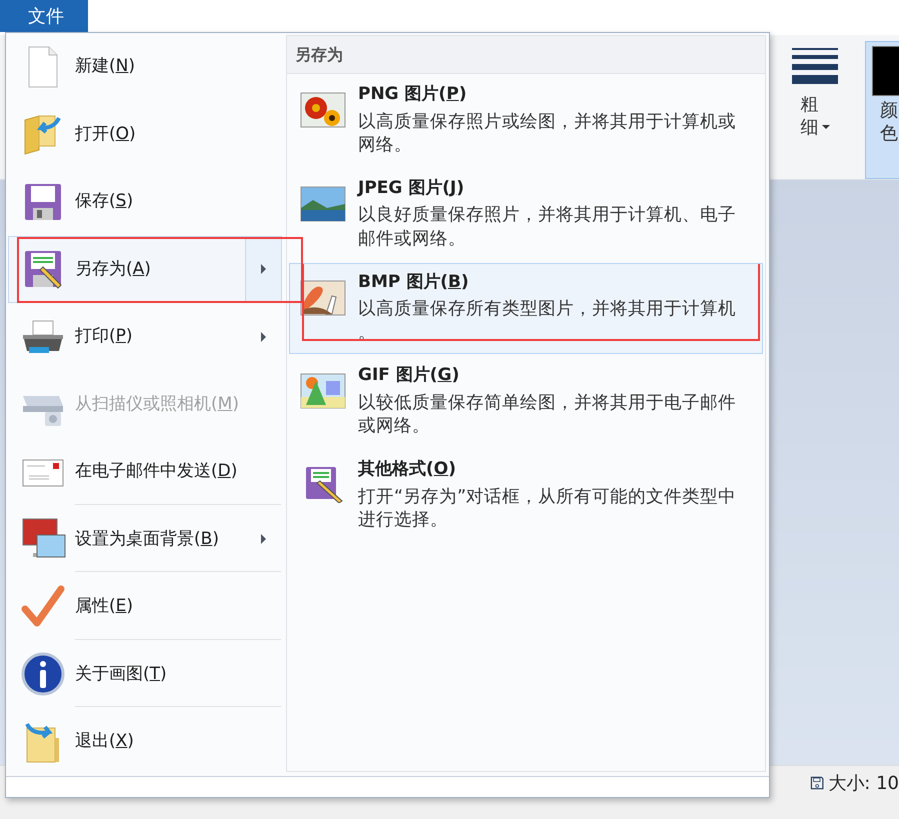 This screenshot has width=899, height=819. I want to click on option-description: 打开“另存为”对话框，从所有可能的文件类型中进行选择。, so click(548, 509).